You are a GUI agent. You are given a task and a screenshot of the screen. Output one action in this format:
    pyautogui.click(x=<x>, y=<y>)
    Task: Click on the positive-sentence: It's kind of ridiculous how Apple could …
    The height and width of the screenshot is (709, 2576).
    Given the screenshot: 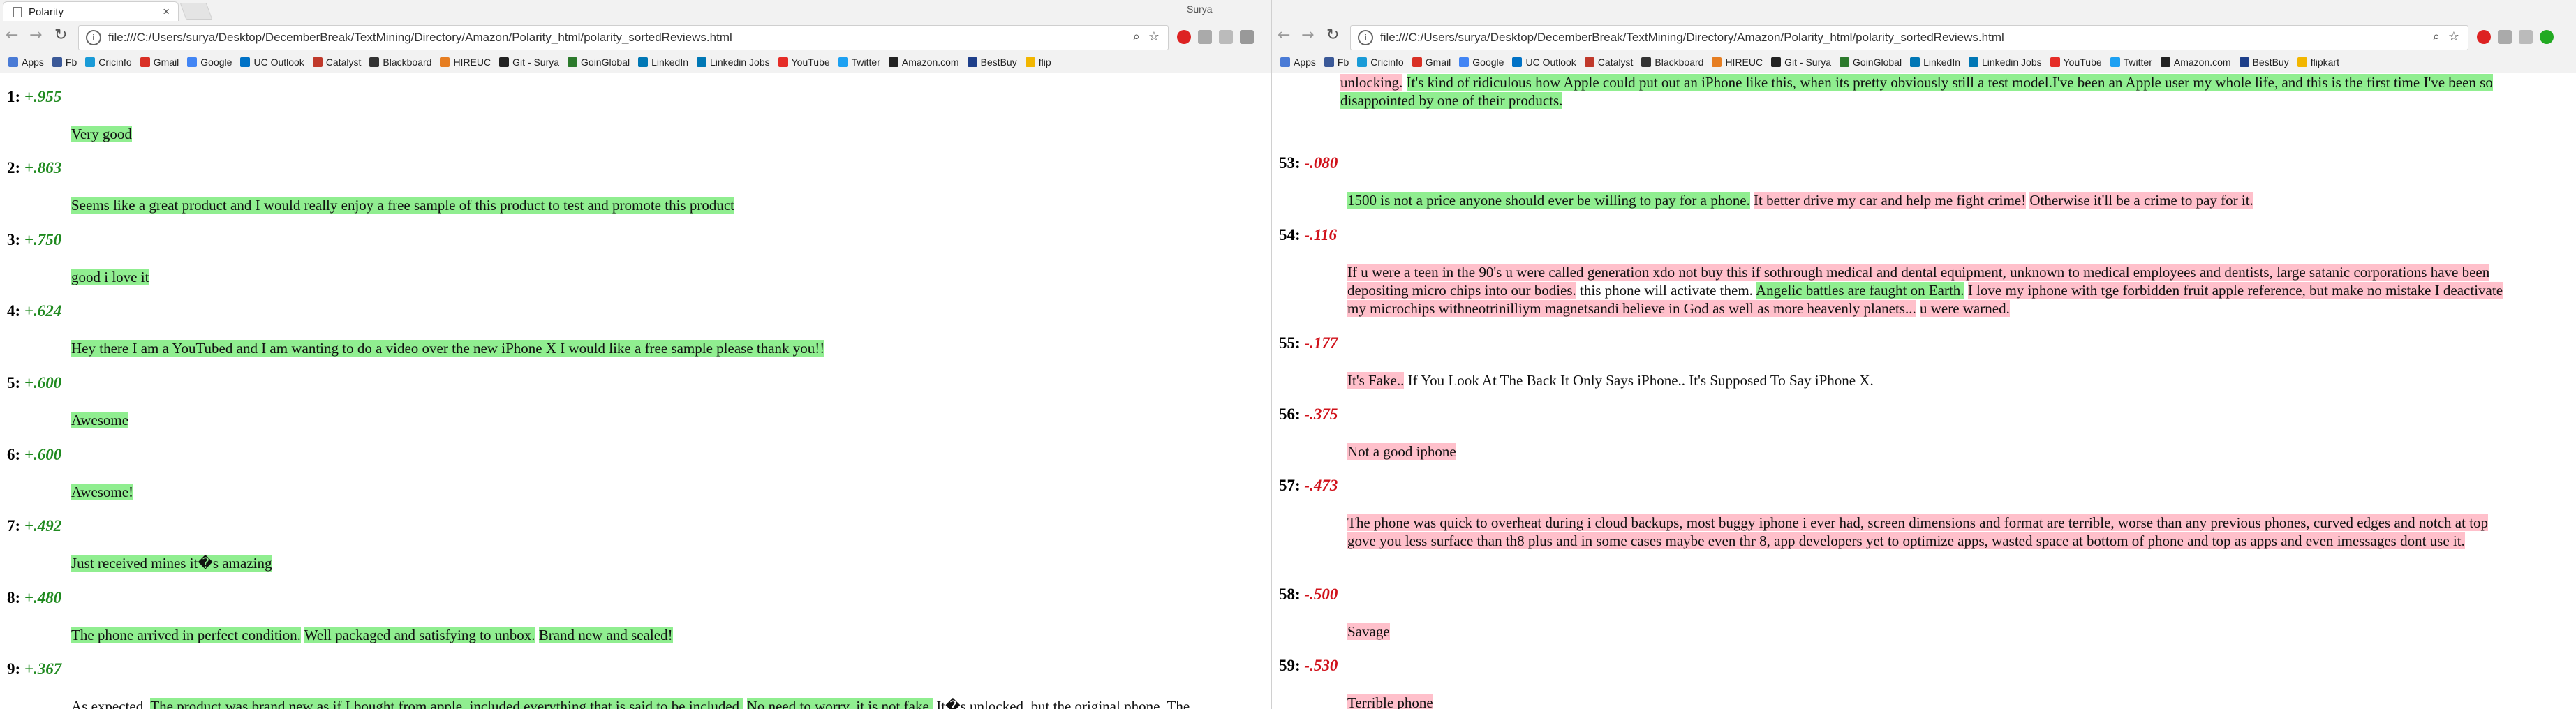 What is the action you would take?
    pyautogui.click(x=1916, y=91)
    